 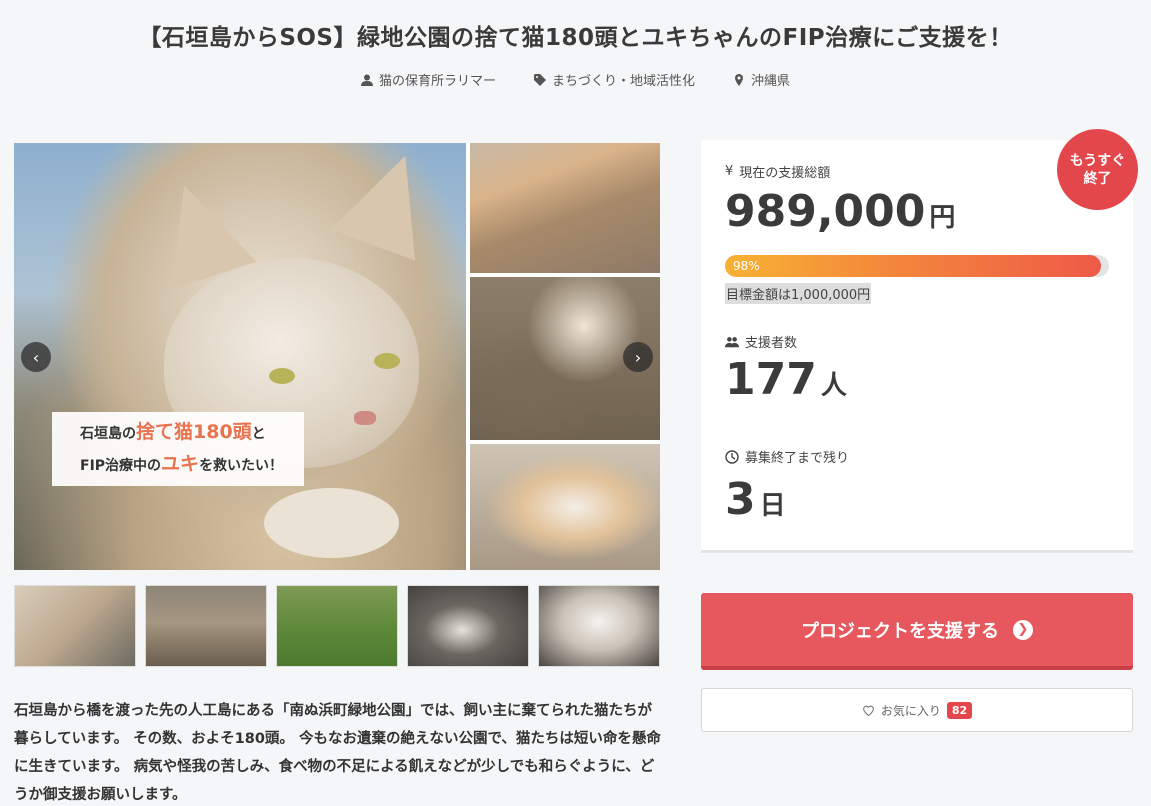 I want to click on supporters-value: 177, so click(x=771, y=379).